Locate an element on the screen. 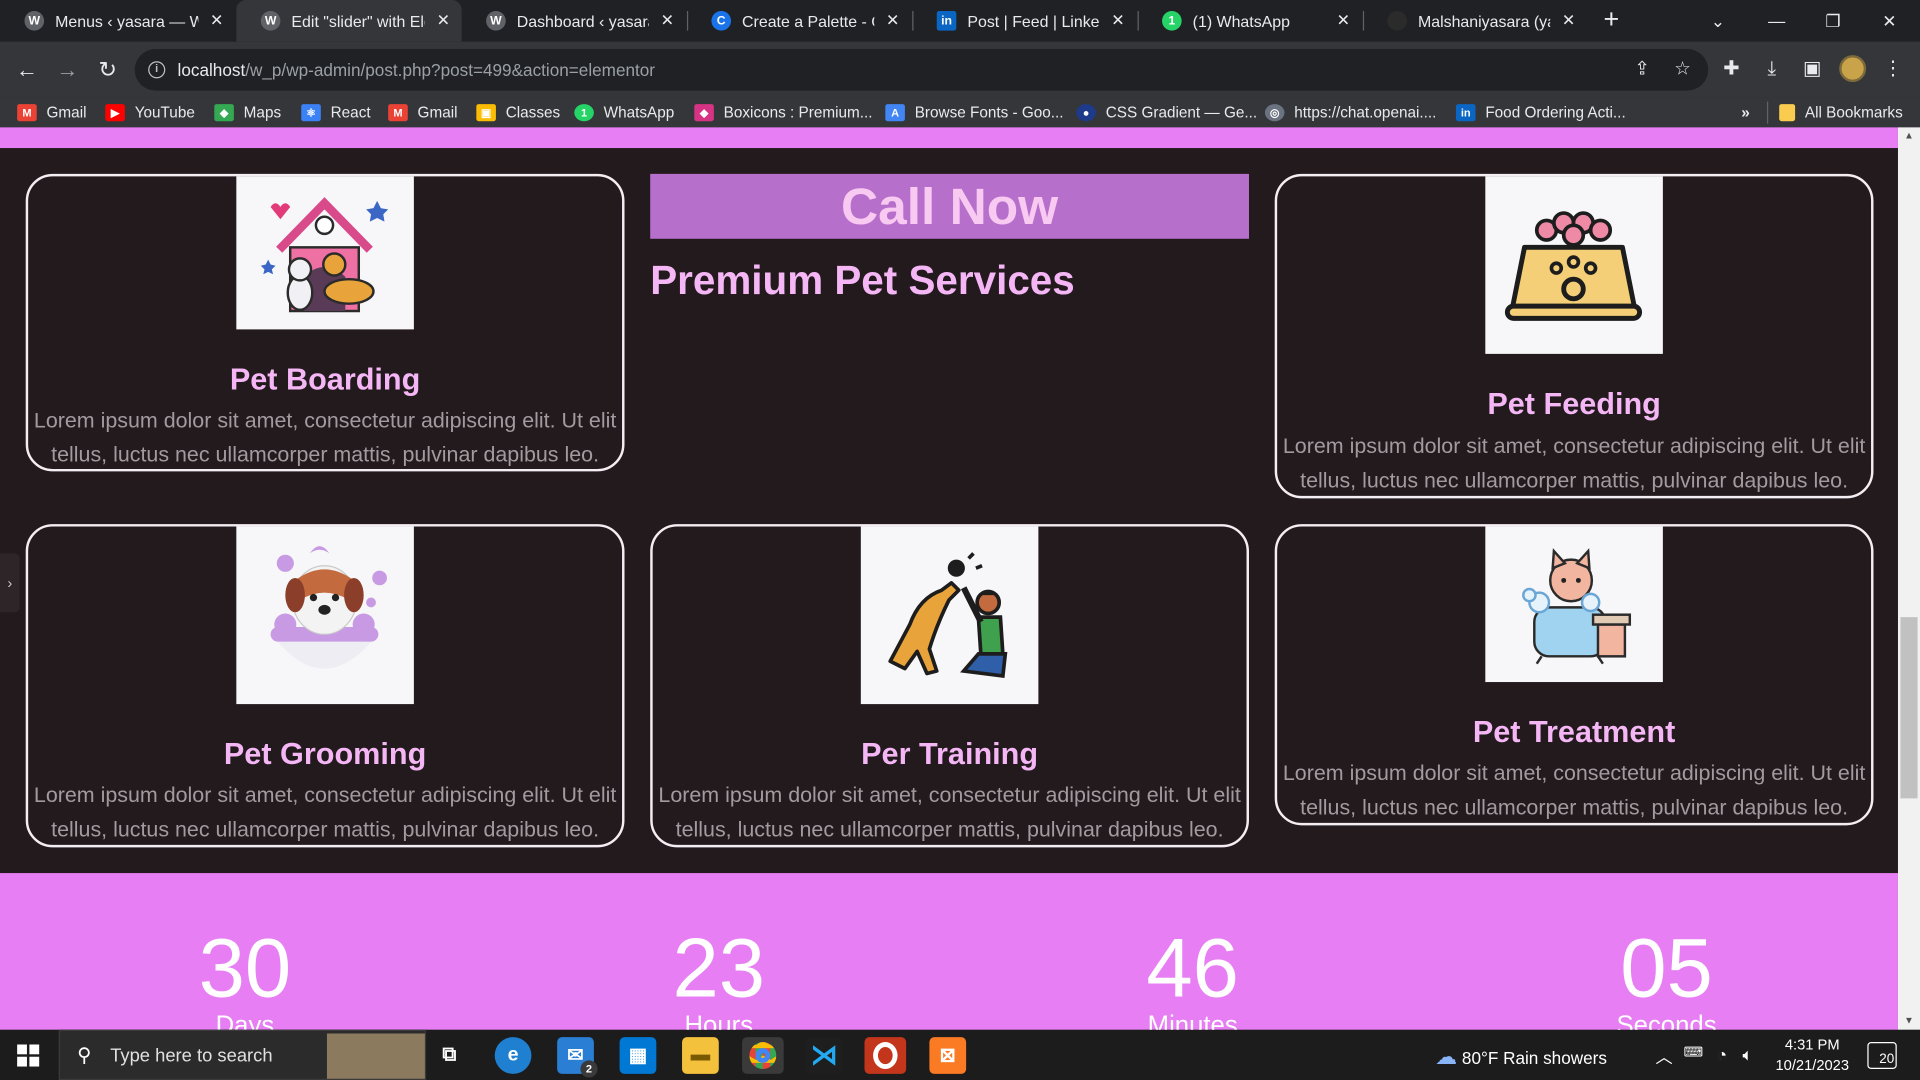 This screenshot has width=1920, height=1080. wordpress-icon: W is located at coordinates (270, 21).